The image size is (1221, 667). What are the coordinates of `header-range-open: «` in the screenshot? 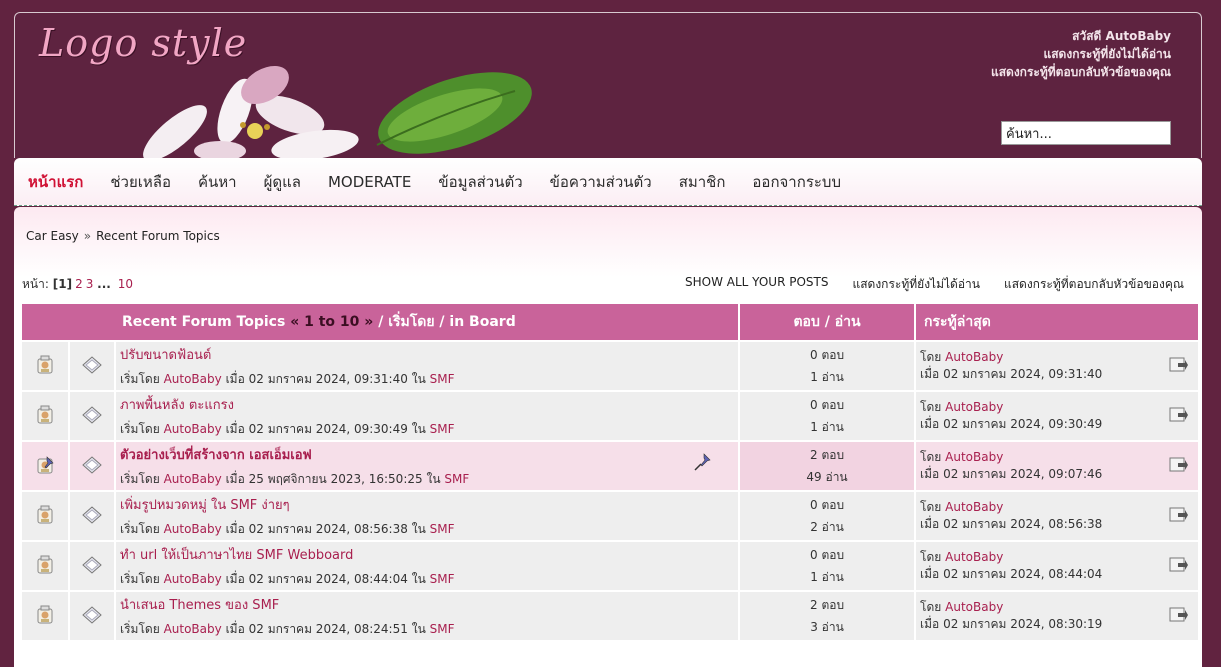 It's located at (295, 322).